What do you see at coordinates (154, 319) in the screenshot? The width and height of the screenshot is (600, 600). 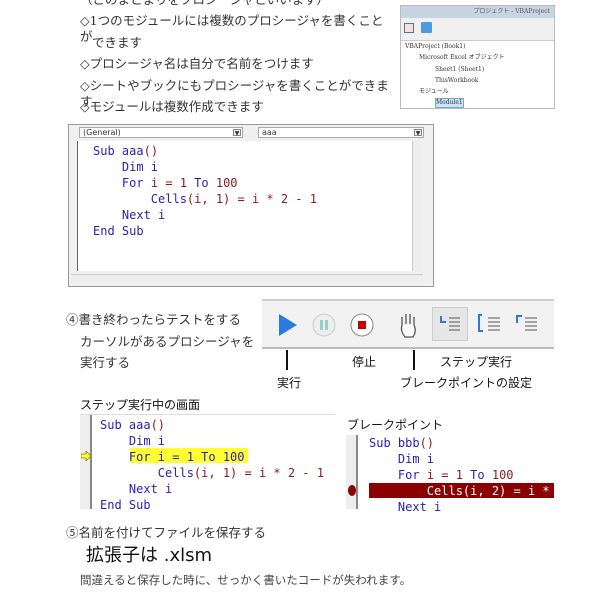 I see `step4-line: ④書き終わったらテストをする` at bounding box center [154, 319].